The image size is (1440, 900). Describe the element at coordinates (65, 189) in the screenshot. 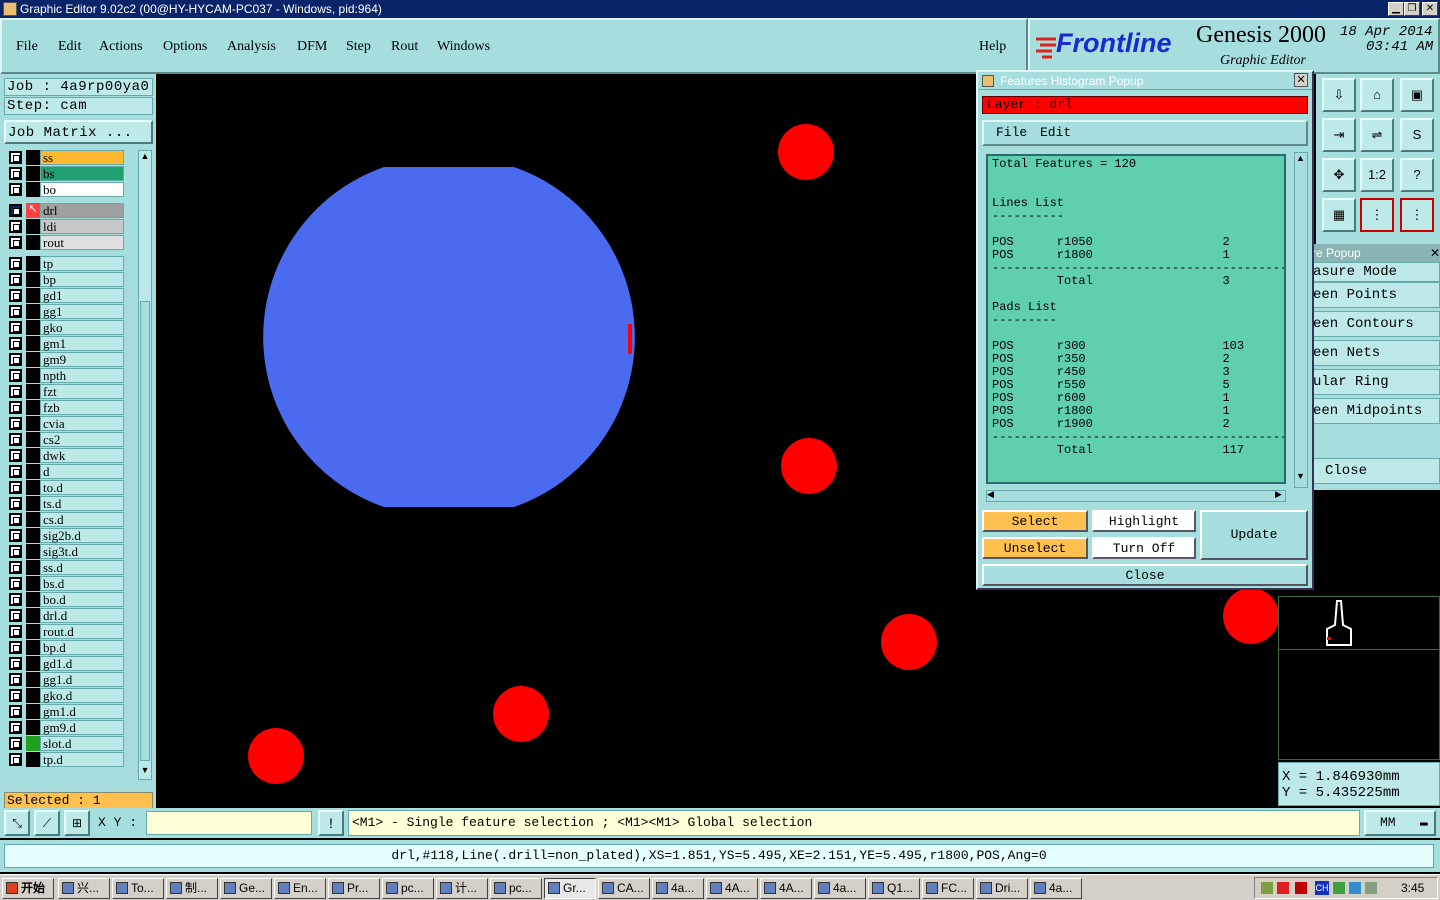

I see `layer-row-bo: bo` at that location.